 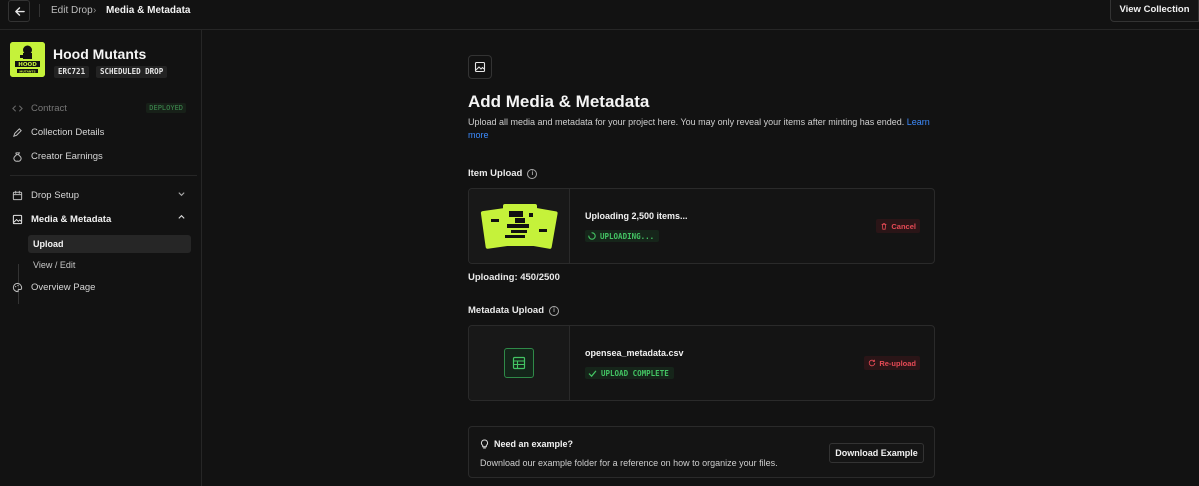 I want to click on calendar-icon, so click(x=17, y=195).